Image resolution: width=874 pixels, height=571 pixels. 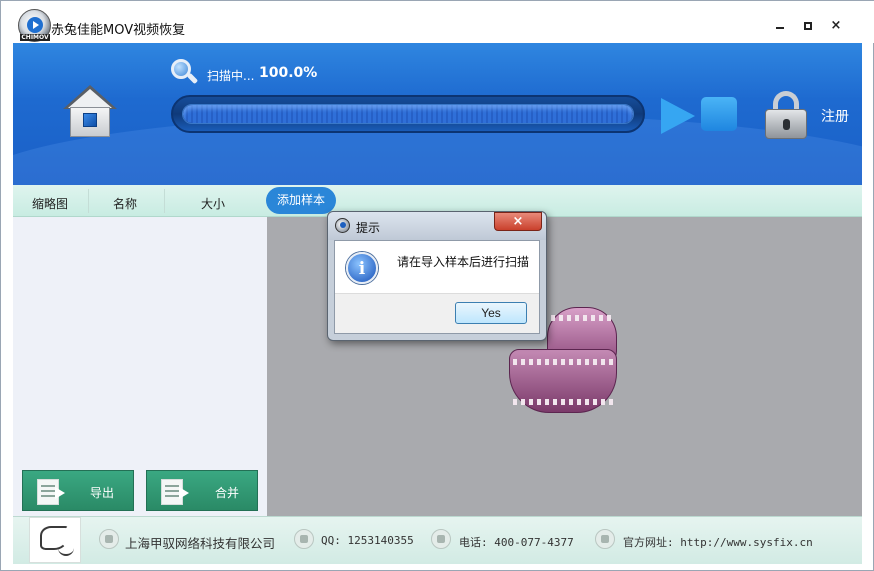 I want to click on website-link: 官方网址: http://www.sysfix.cn, so click(x=718, y=542).